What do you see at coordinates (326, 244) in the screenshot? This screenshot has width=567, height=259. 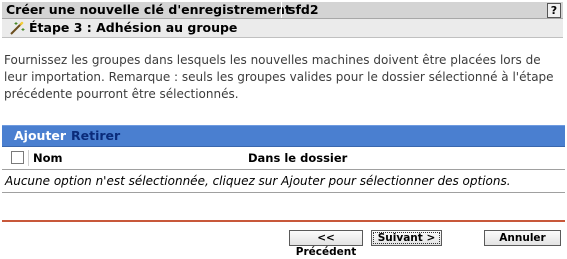 I see `previous-button: << Précédent` at bounding box center [326, 244].